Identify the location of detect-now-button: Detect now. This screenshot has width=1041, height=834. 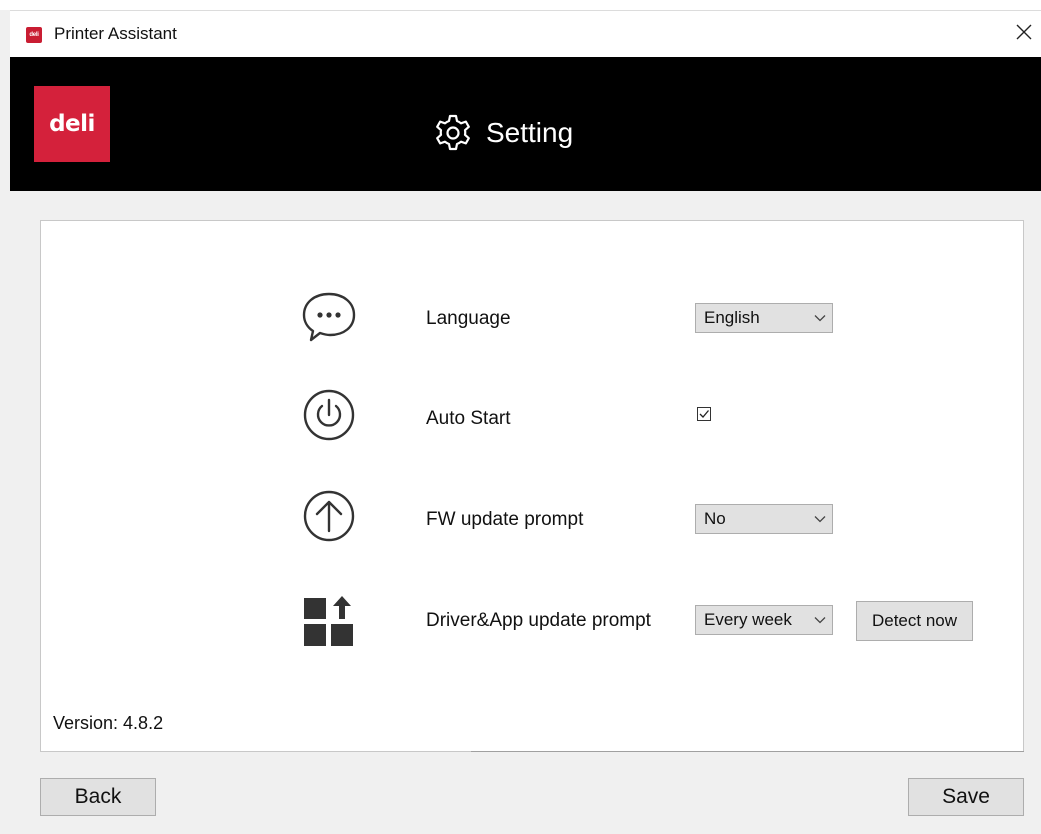
(914, 621).